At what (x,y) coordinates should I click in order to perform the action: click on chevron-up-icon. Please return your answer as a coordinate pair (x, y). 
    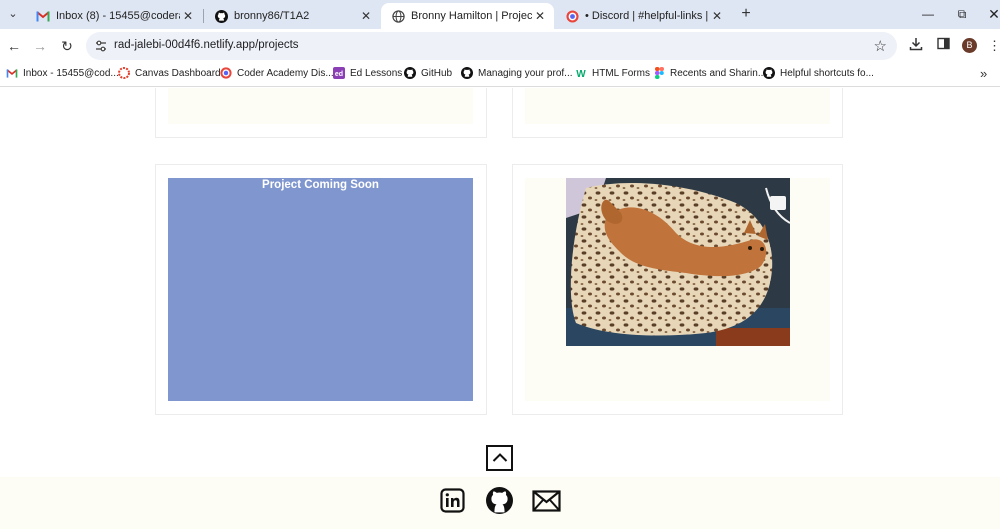
    Looking at the image, I should click on (500, 458).